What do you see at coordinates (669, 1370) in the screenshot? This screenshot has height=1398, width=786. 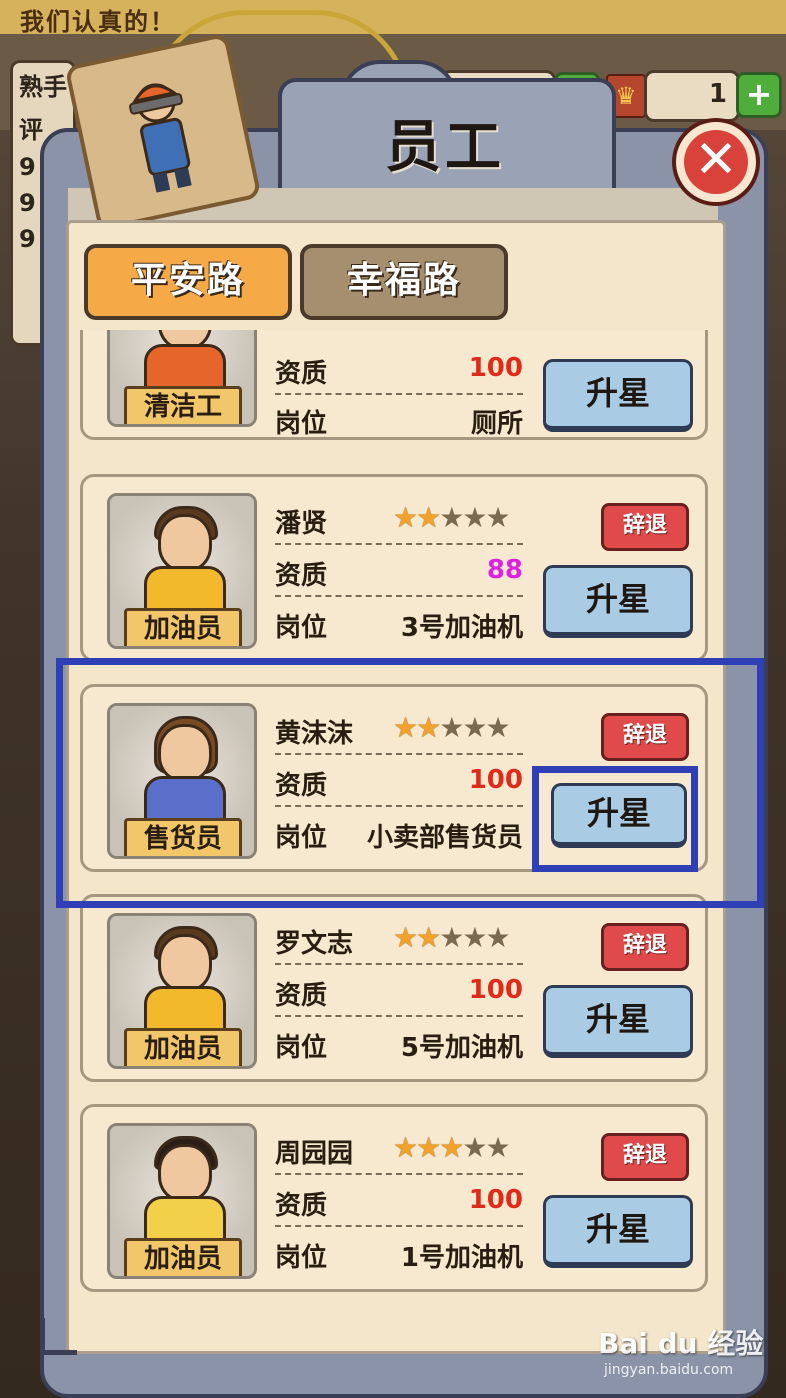 I see `watermark-url: jingyan.baidu.com` at bounding box center [669, 1370].